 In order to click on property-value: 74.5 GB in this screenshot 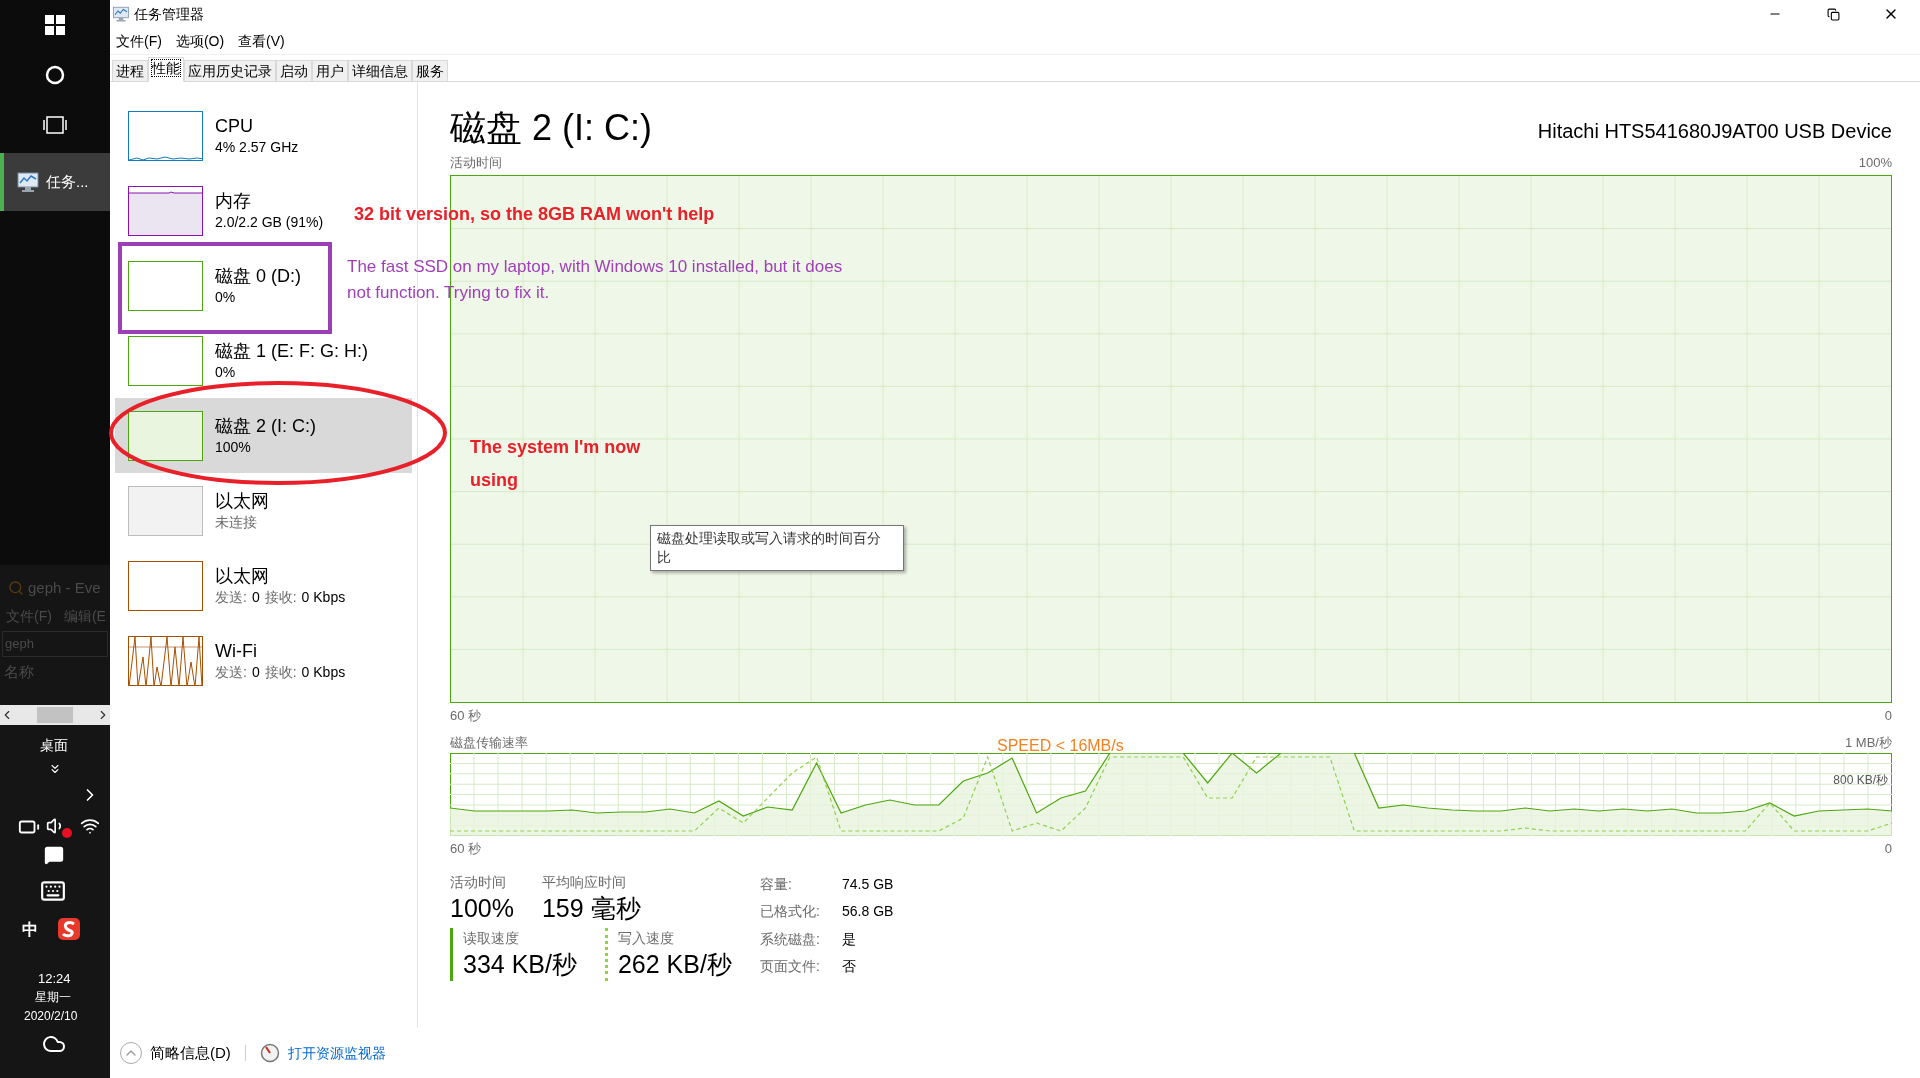, I will do `click(868, 884)`.